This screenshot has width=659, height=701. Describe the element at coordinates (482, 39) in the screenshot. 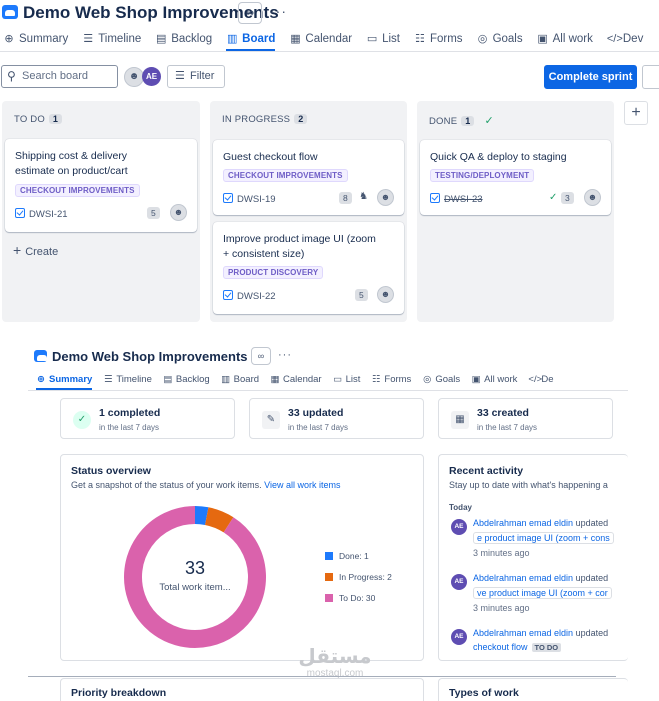

I see `goals-icon: ◎` at that location.